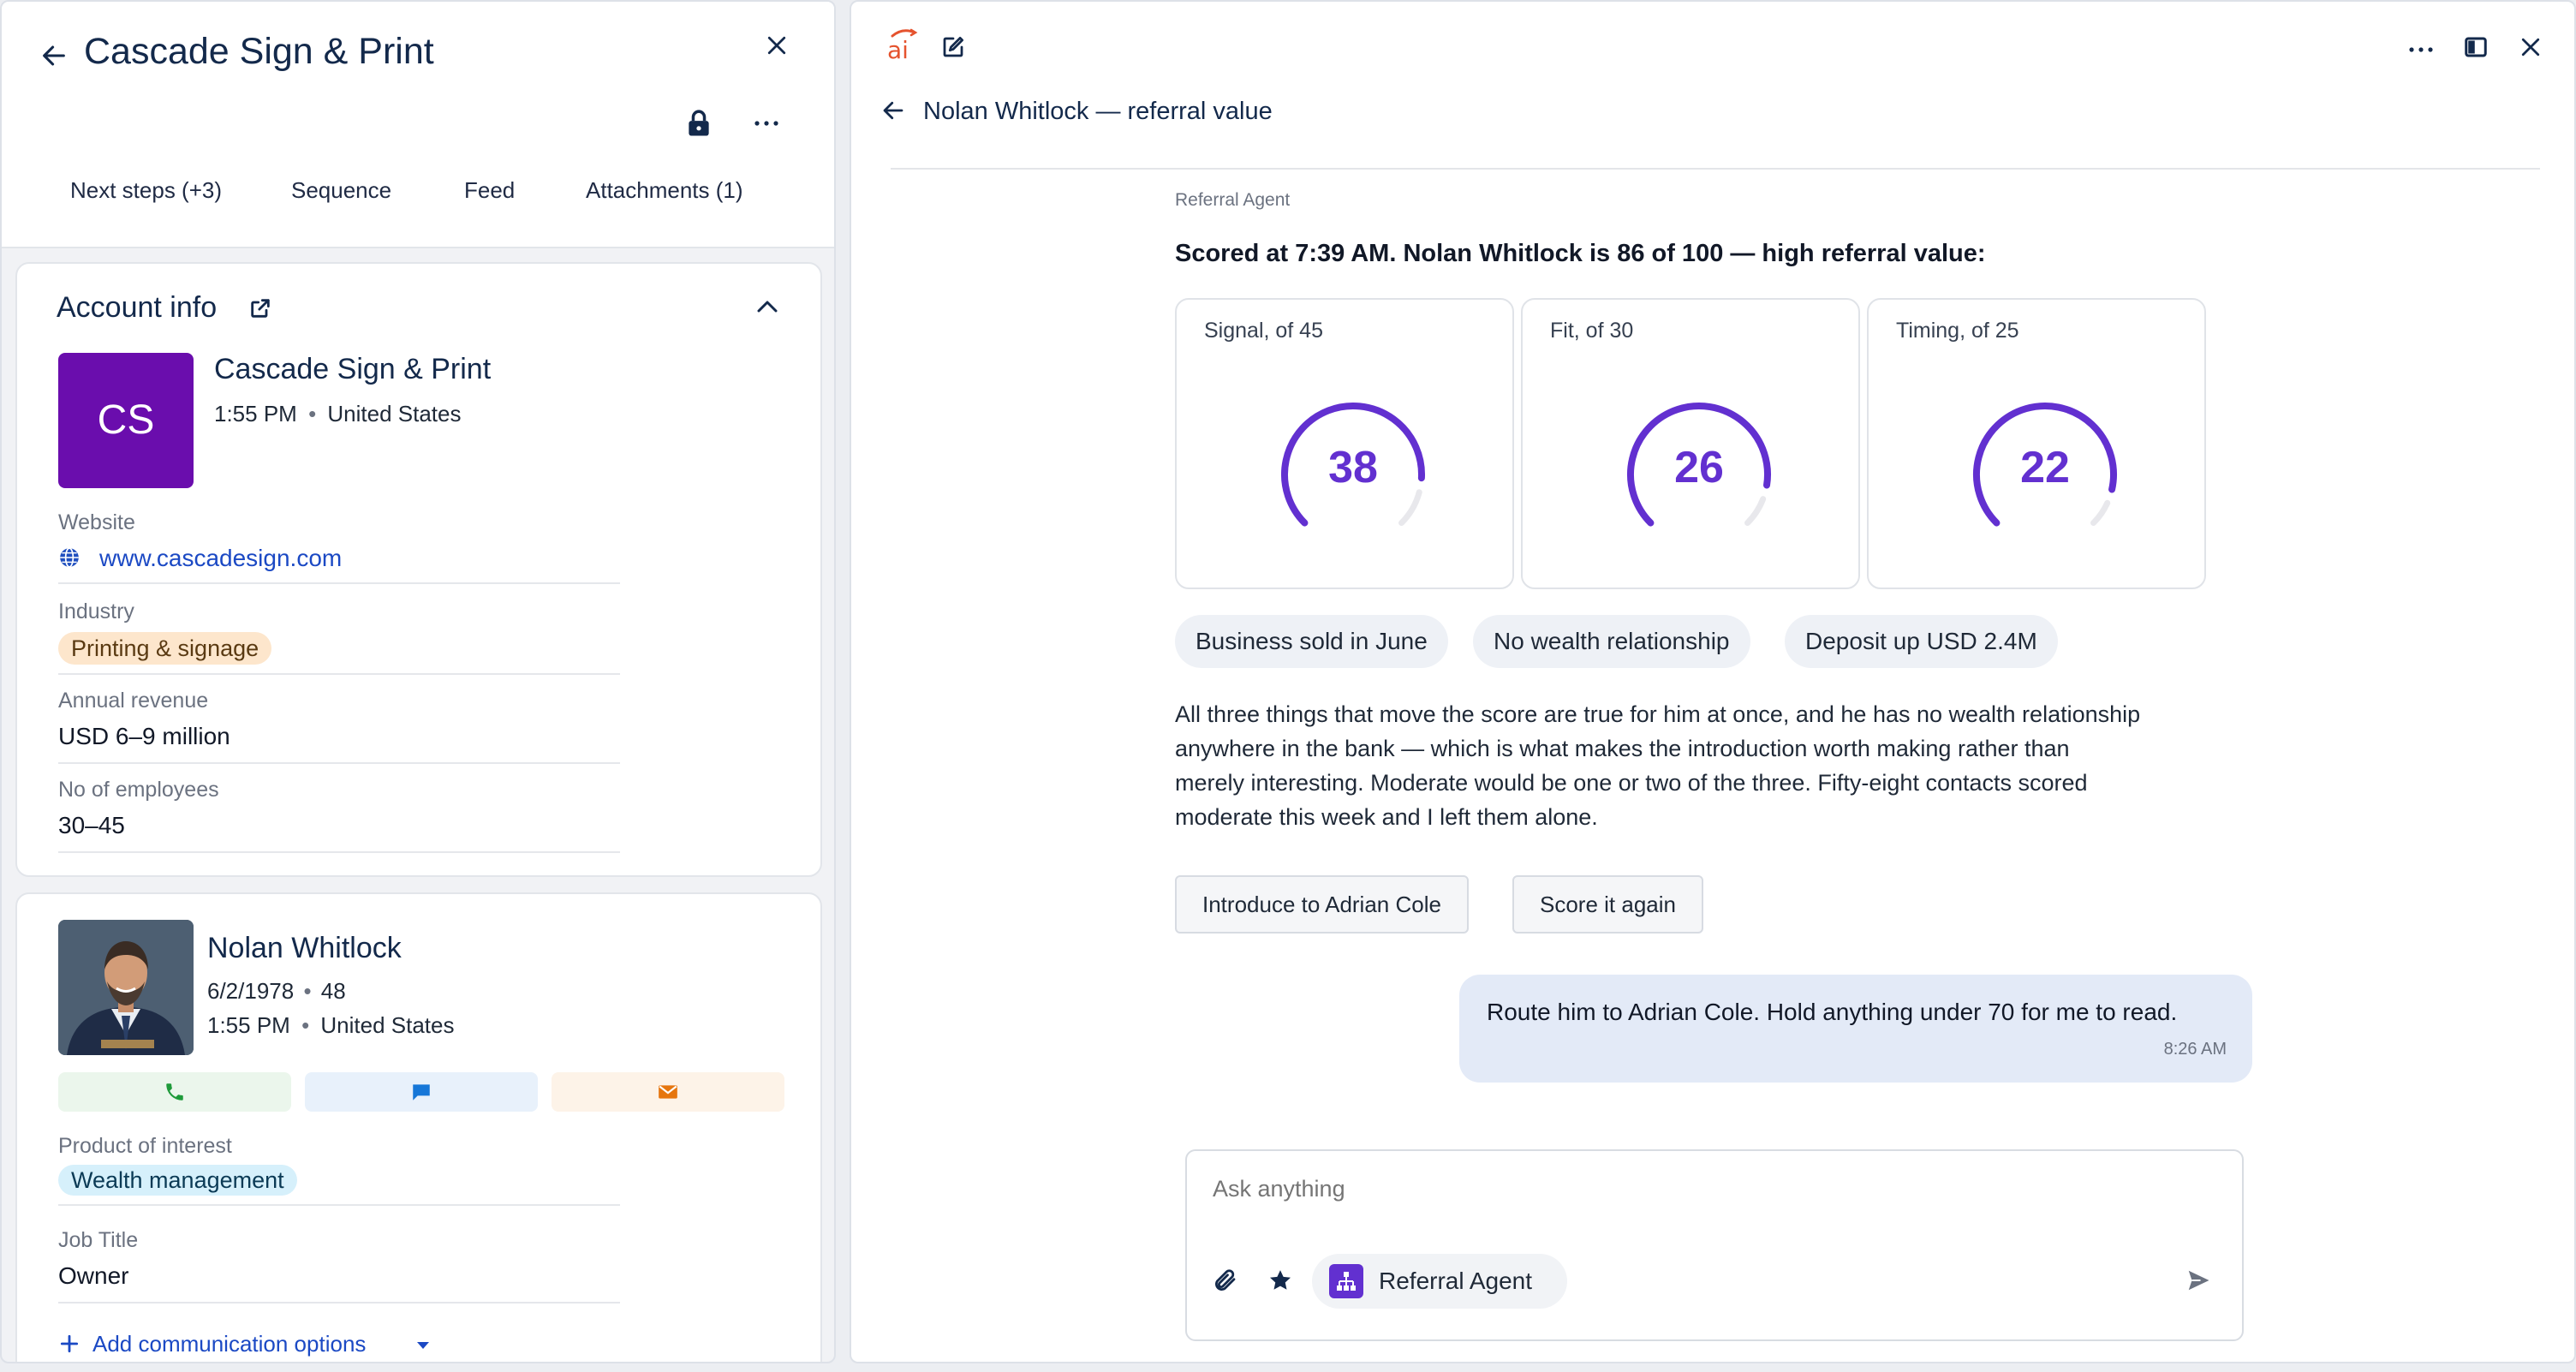  Describe the element at coordinates (699, 124) in the screenshot. I see `lock-icon` at that location.